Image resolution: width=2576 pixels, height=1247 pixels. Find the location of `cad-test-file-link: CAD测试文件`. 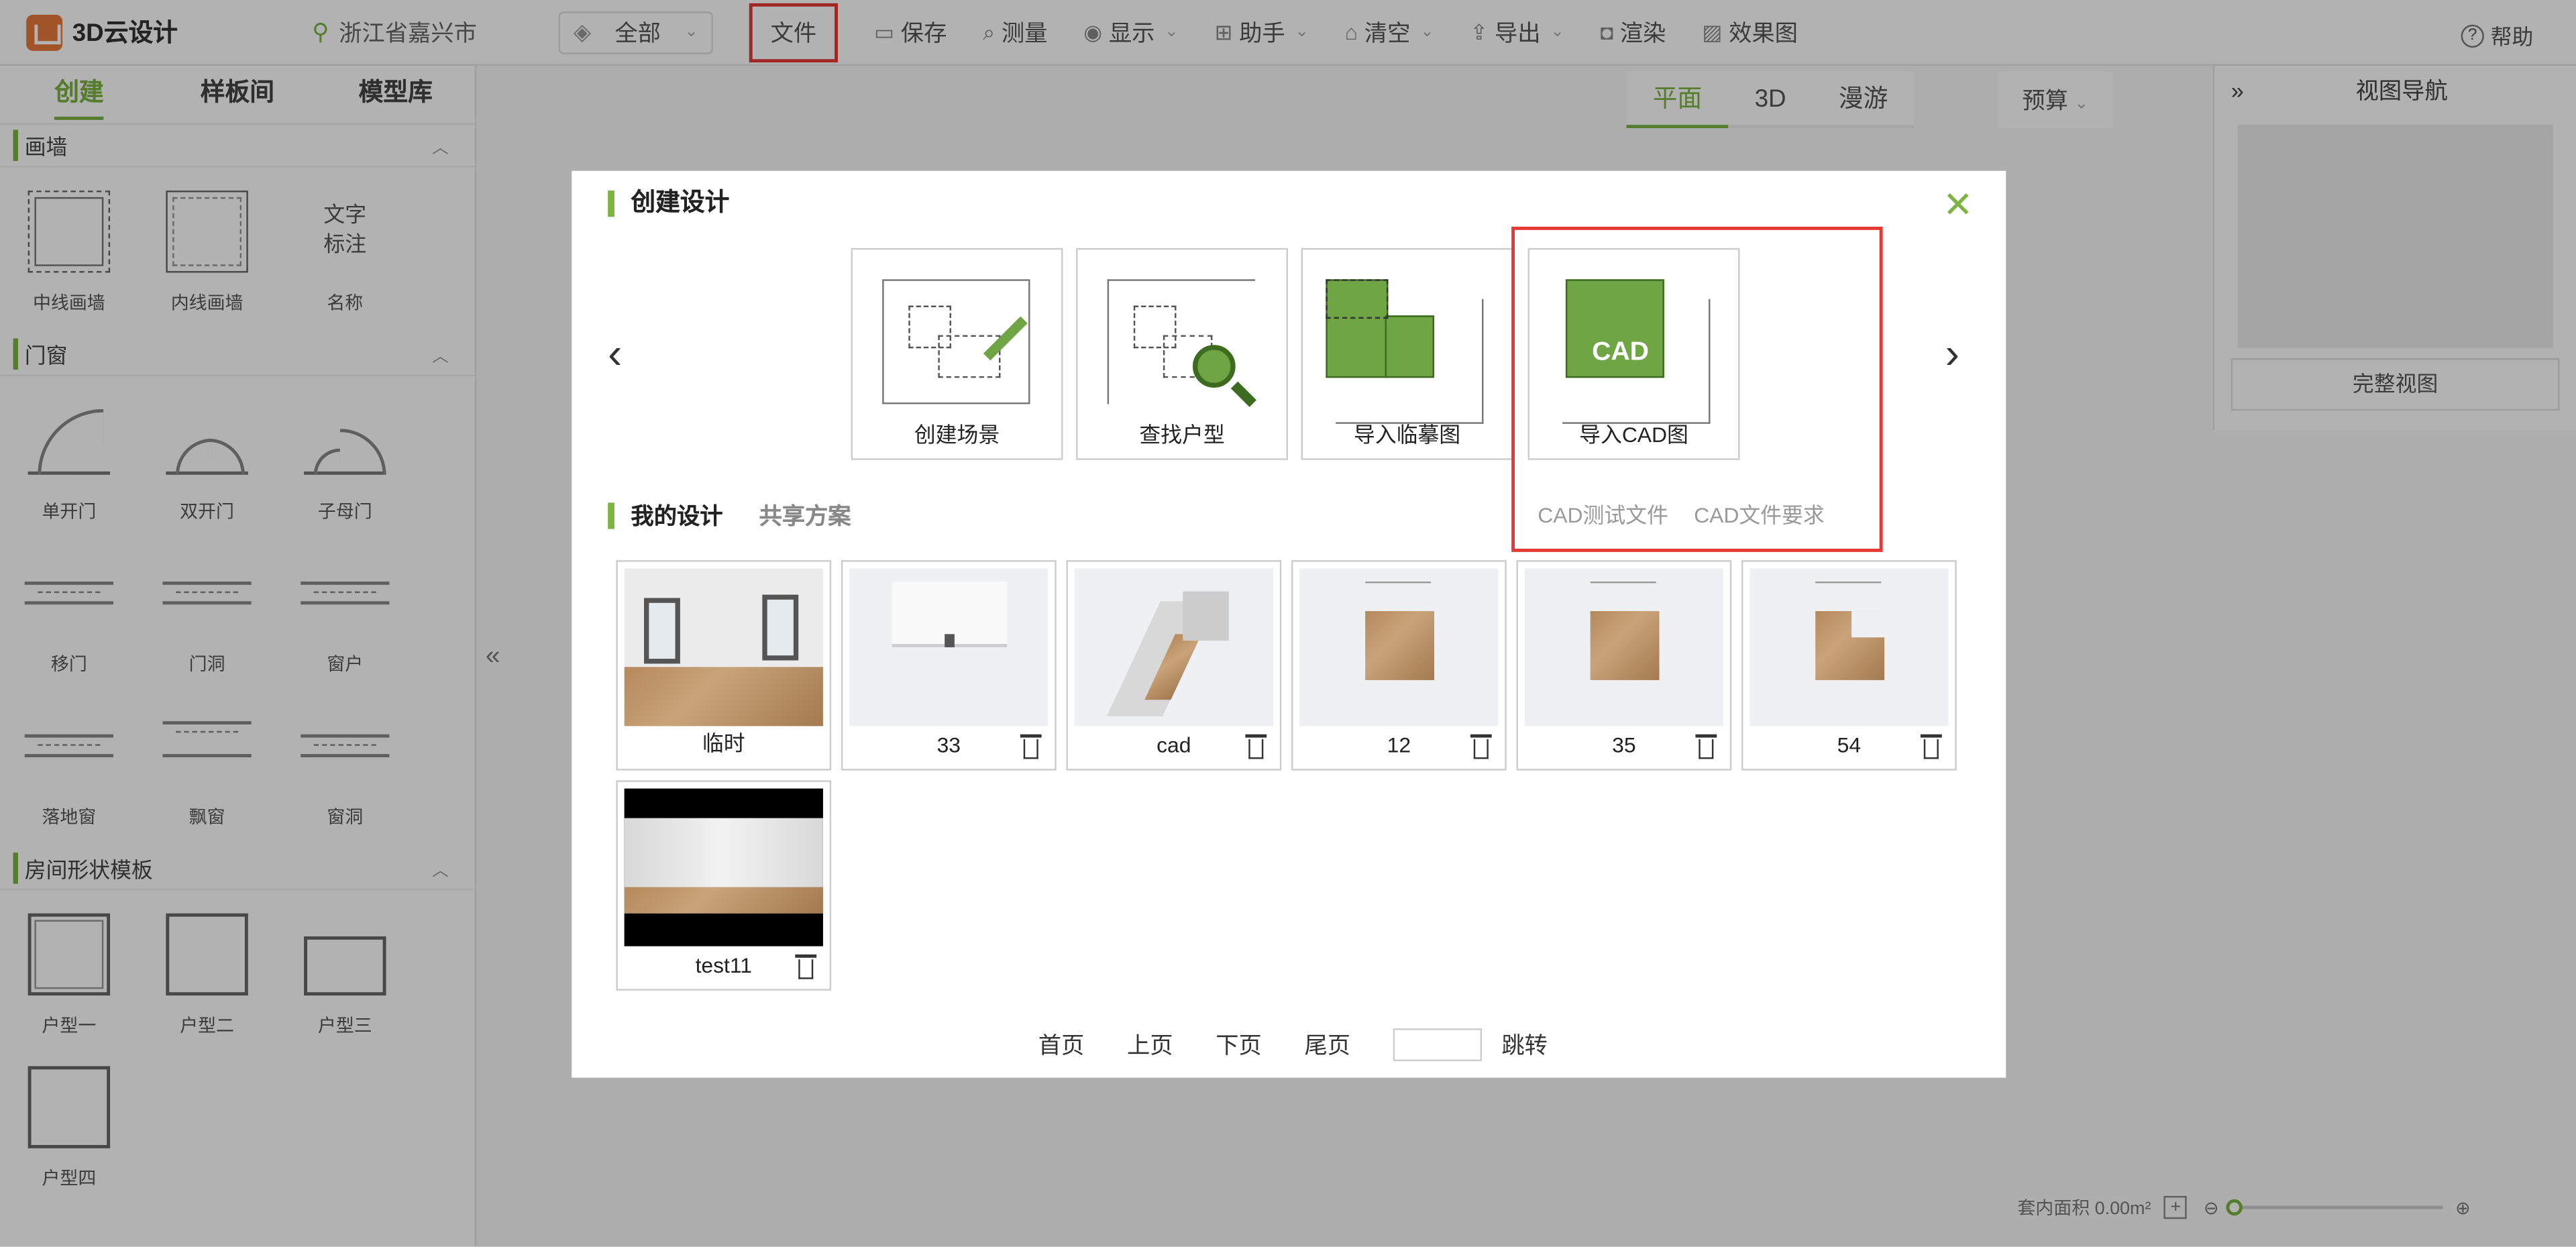

cad-test-file-link: CAD测试文件 is located at coordinates (1603, 514).